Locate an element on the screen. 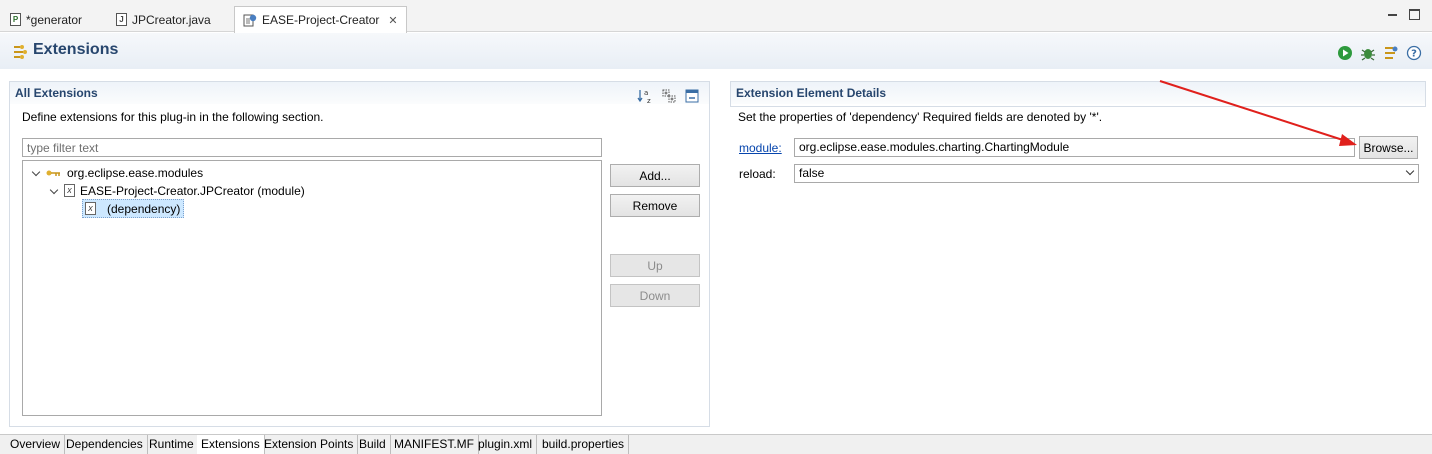  export-wizard-icon is located at coordinates (1391, 53).